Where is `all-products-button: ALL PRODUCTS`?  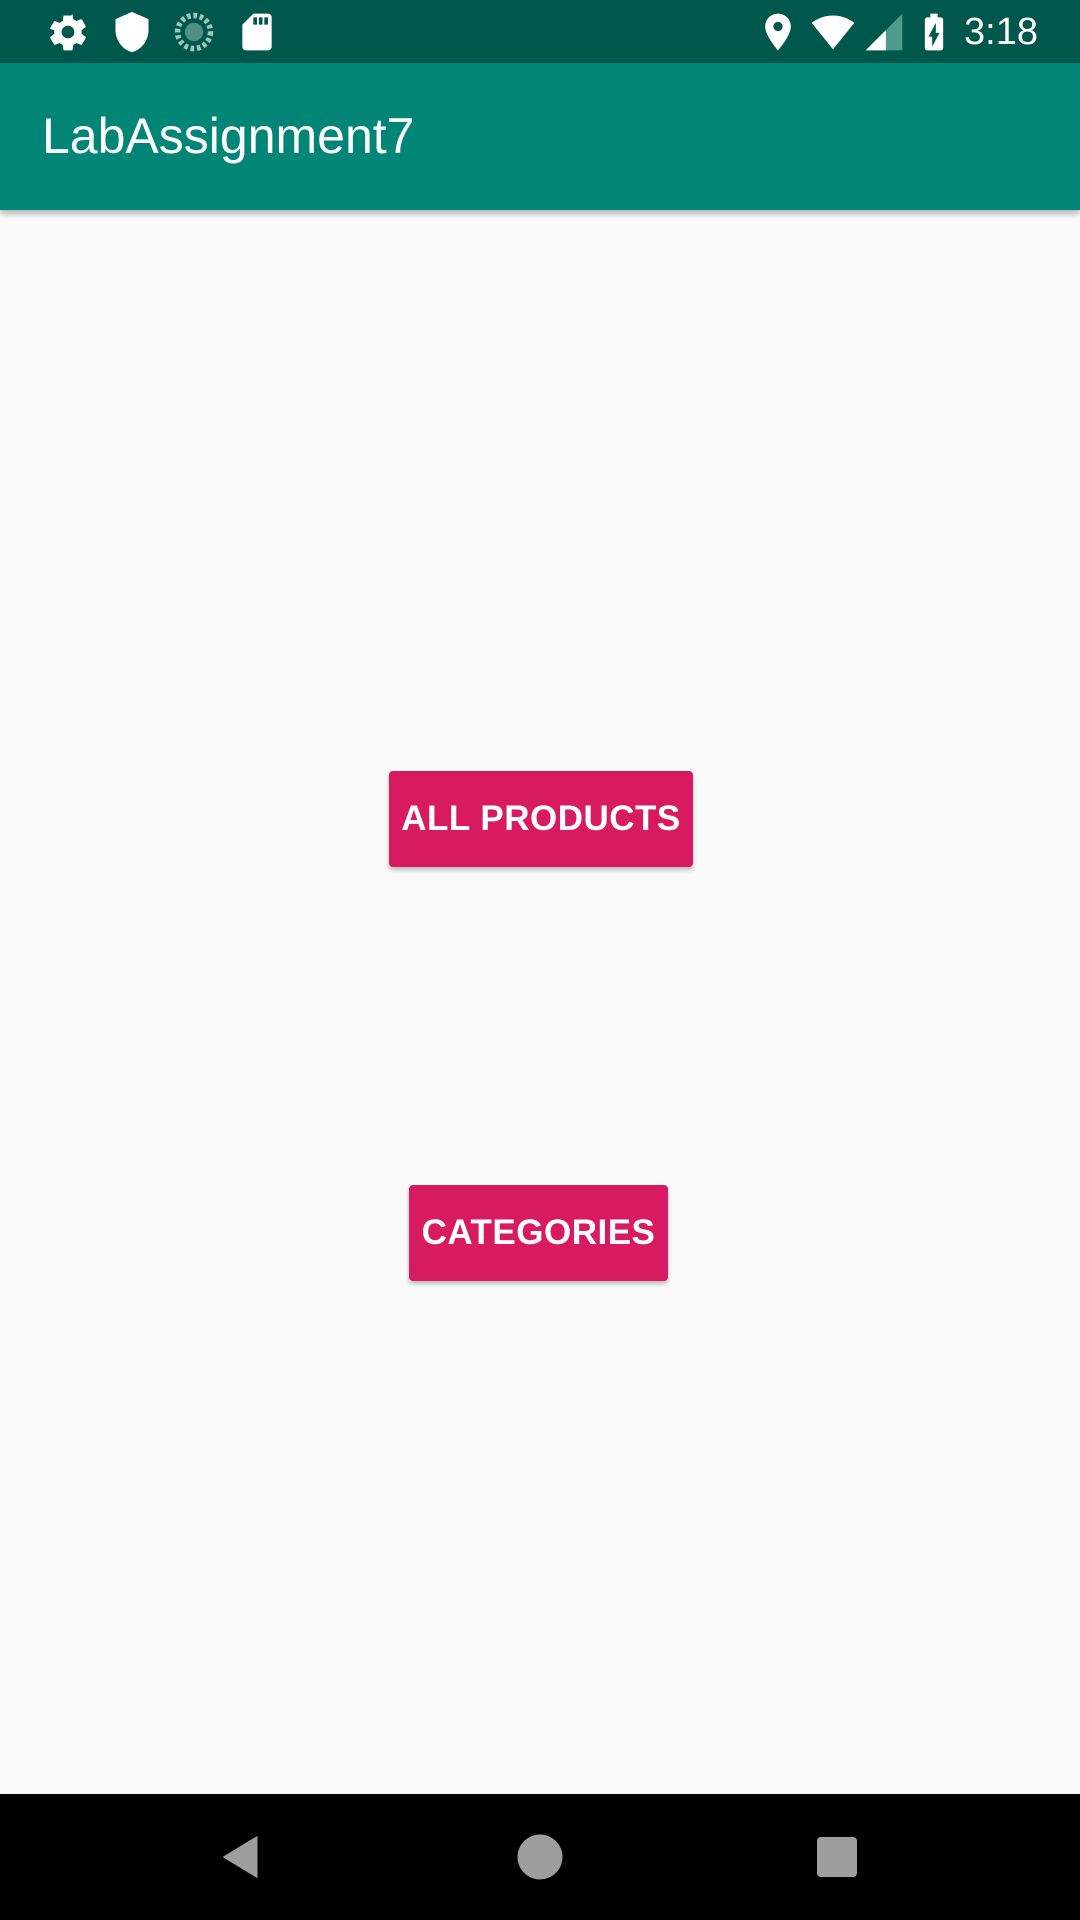 all-products-button: ALL PRODUCTS is located at coordinates (541, 819).